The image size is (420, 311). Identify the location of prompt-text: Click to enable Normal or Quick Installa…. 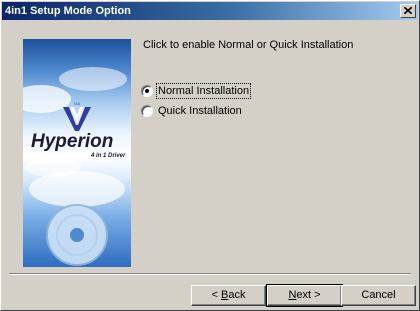
(248, 45).